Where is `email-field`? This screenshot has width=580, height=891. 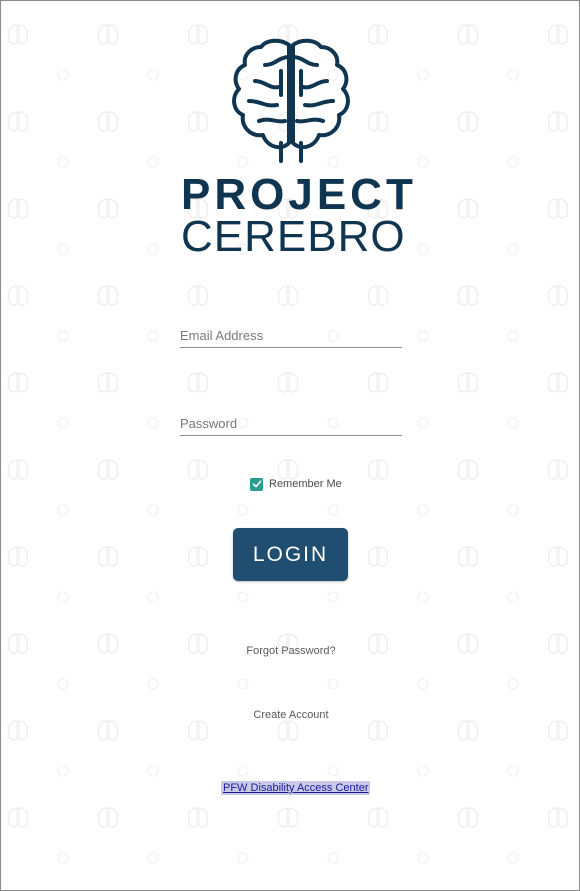 email-field is located at coordinates (291, 336).